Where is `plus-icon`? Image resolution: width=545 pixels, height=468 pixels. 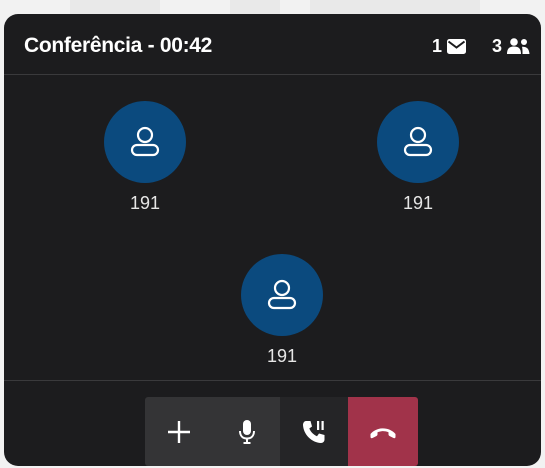
plus-icon is located at coordinates (179, 431).